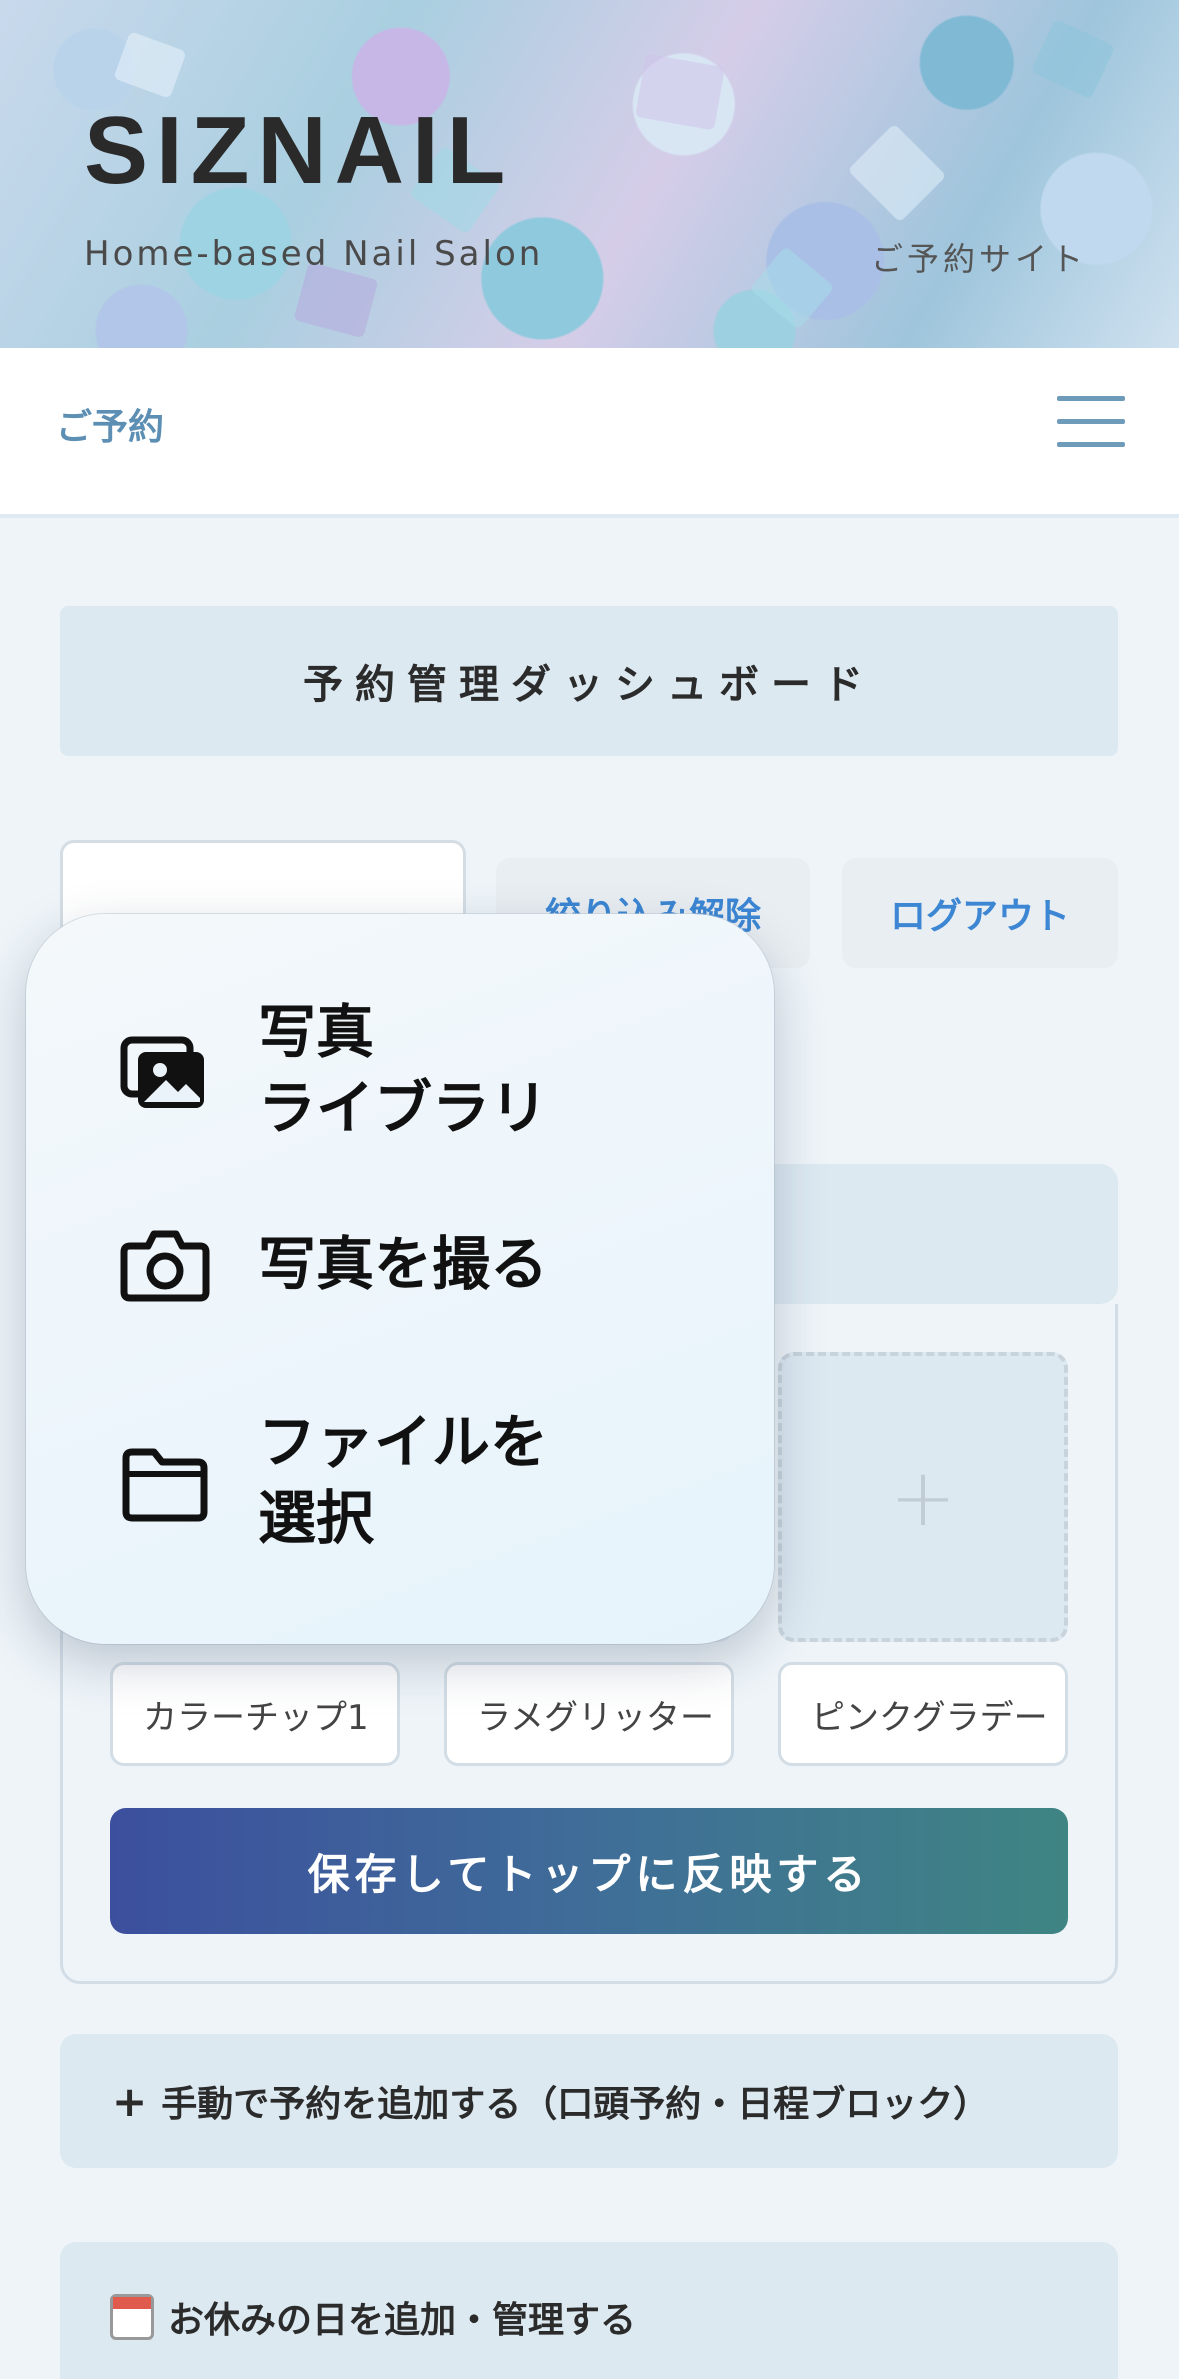 This screenshot has width=1179, height=2379. I want to click on dashboard-title: 予約管理ダッシュボード, so click(589, 681).